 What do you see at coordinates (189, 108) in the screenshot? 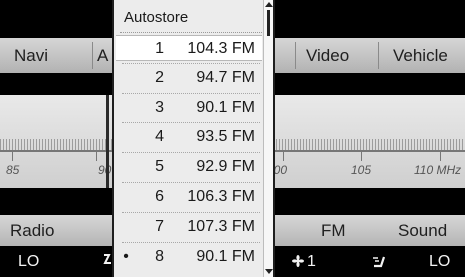
I see `station-item: 3 90.1 FM` at bounding box center [189, 108].